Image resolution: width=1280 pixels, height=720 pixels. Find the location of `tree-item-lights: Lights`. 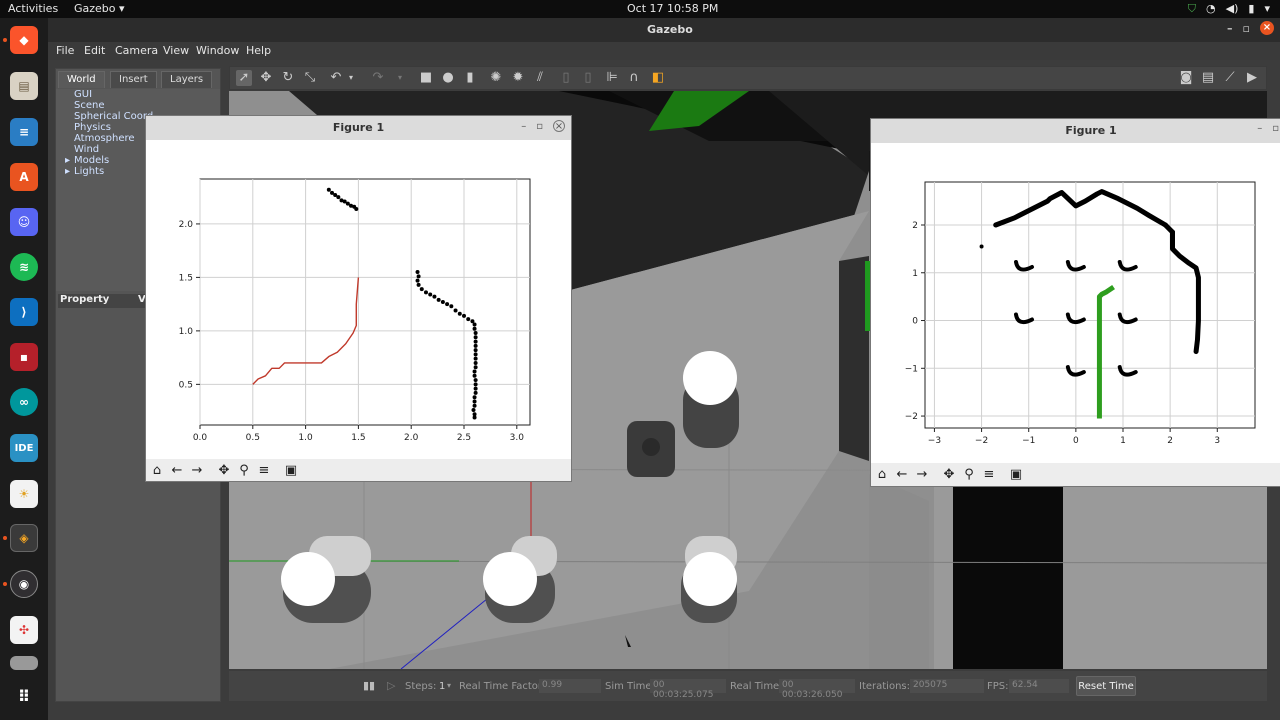

tree-item-lights: Lights is located at coordinates (89, 171).